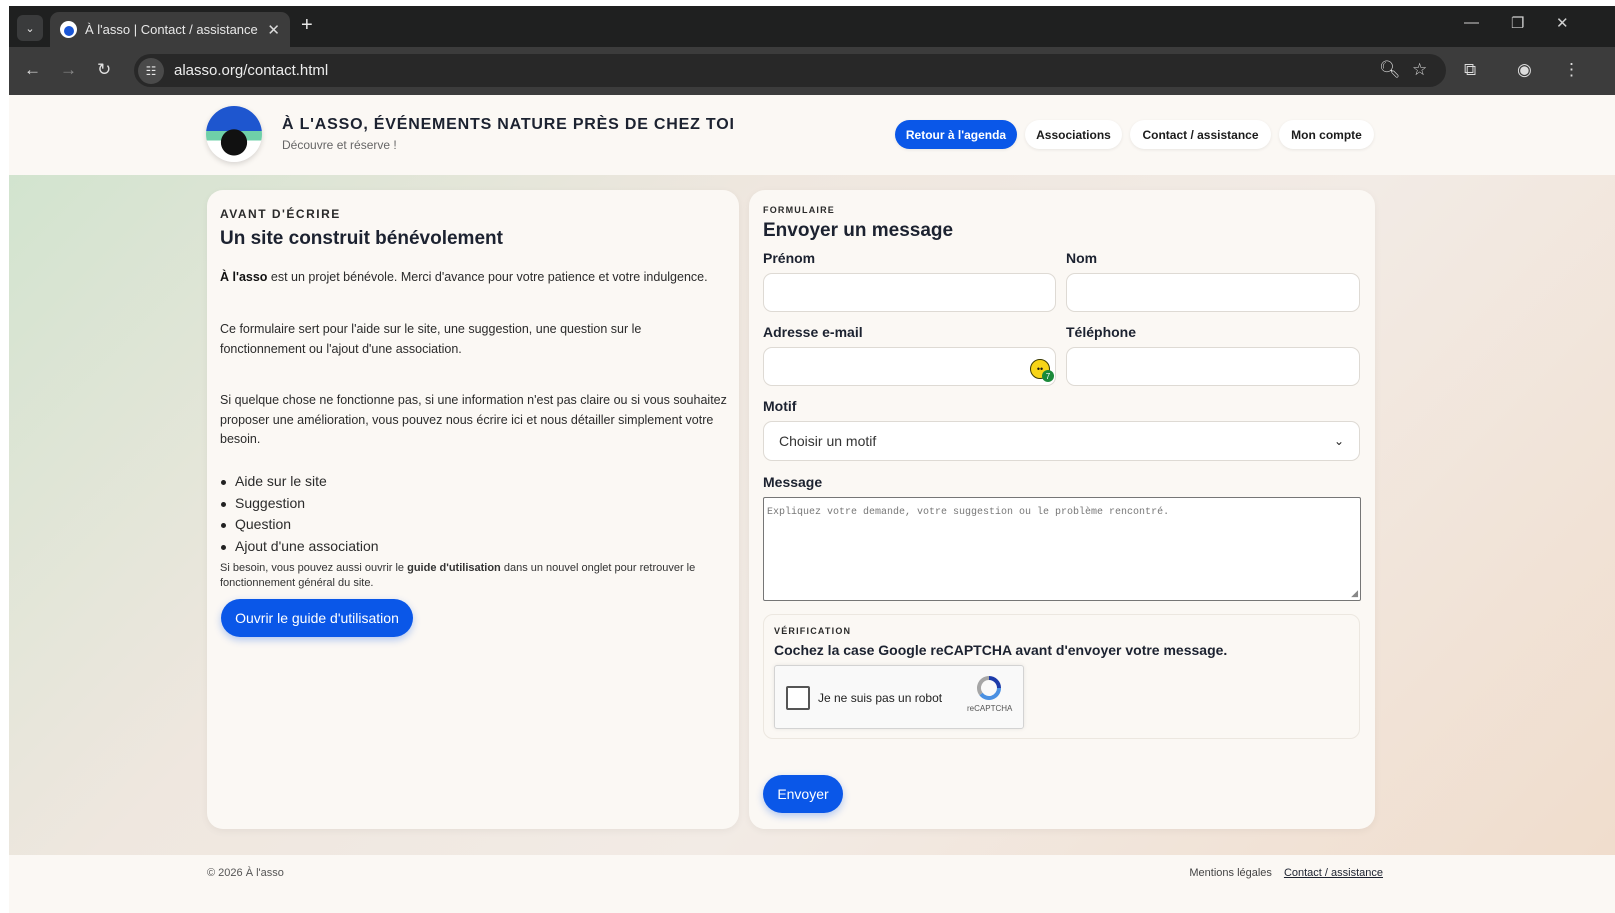  Describe the element at coordinates (798, 698) in the screenshot. I see `recaptcha-checkbox` at that location.